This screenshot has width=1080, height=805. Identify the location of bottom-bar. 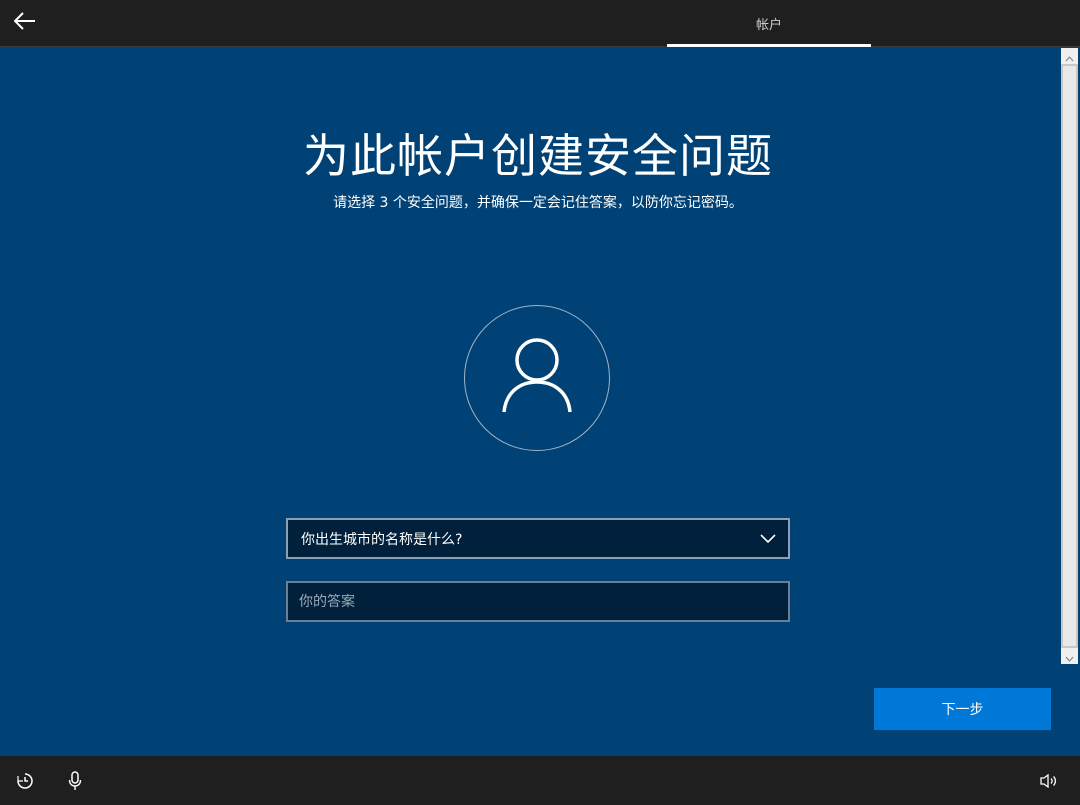
(540, 780).